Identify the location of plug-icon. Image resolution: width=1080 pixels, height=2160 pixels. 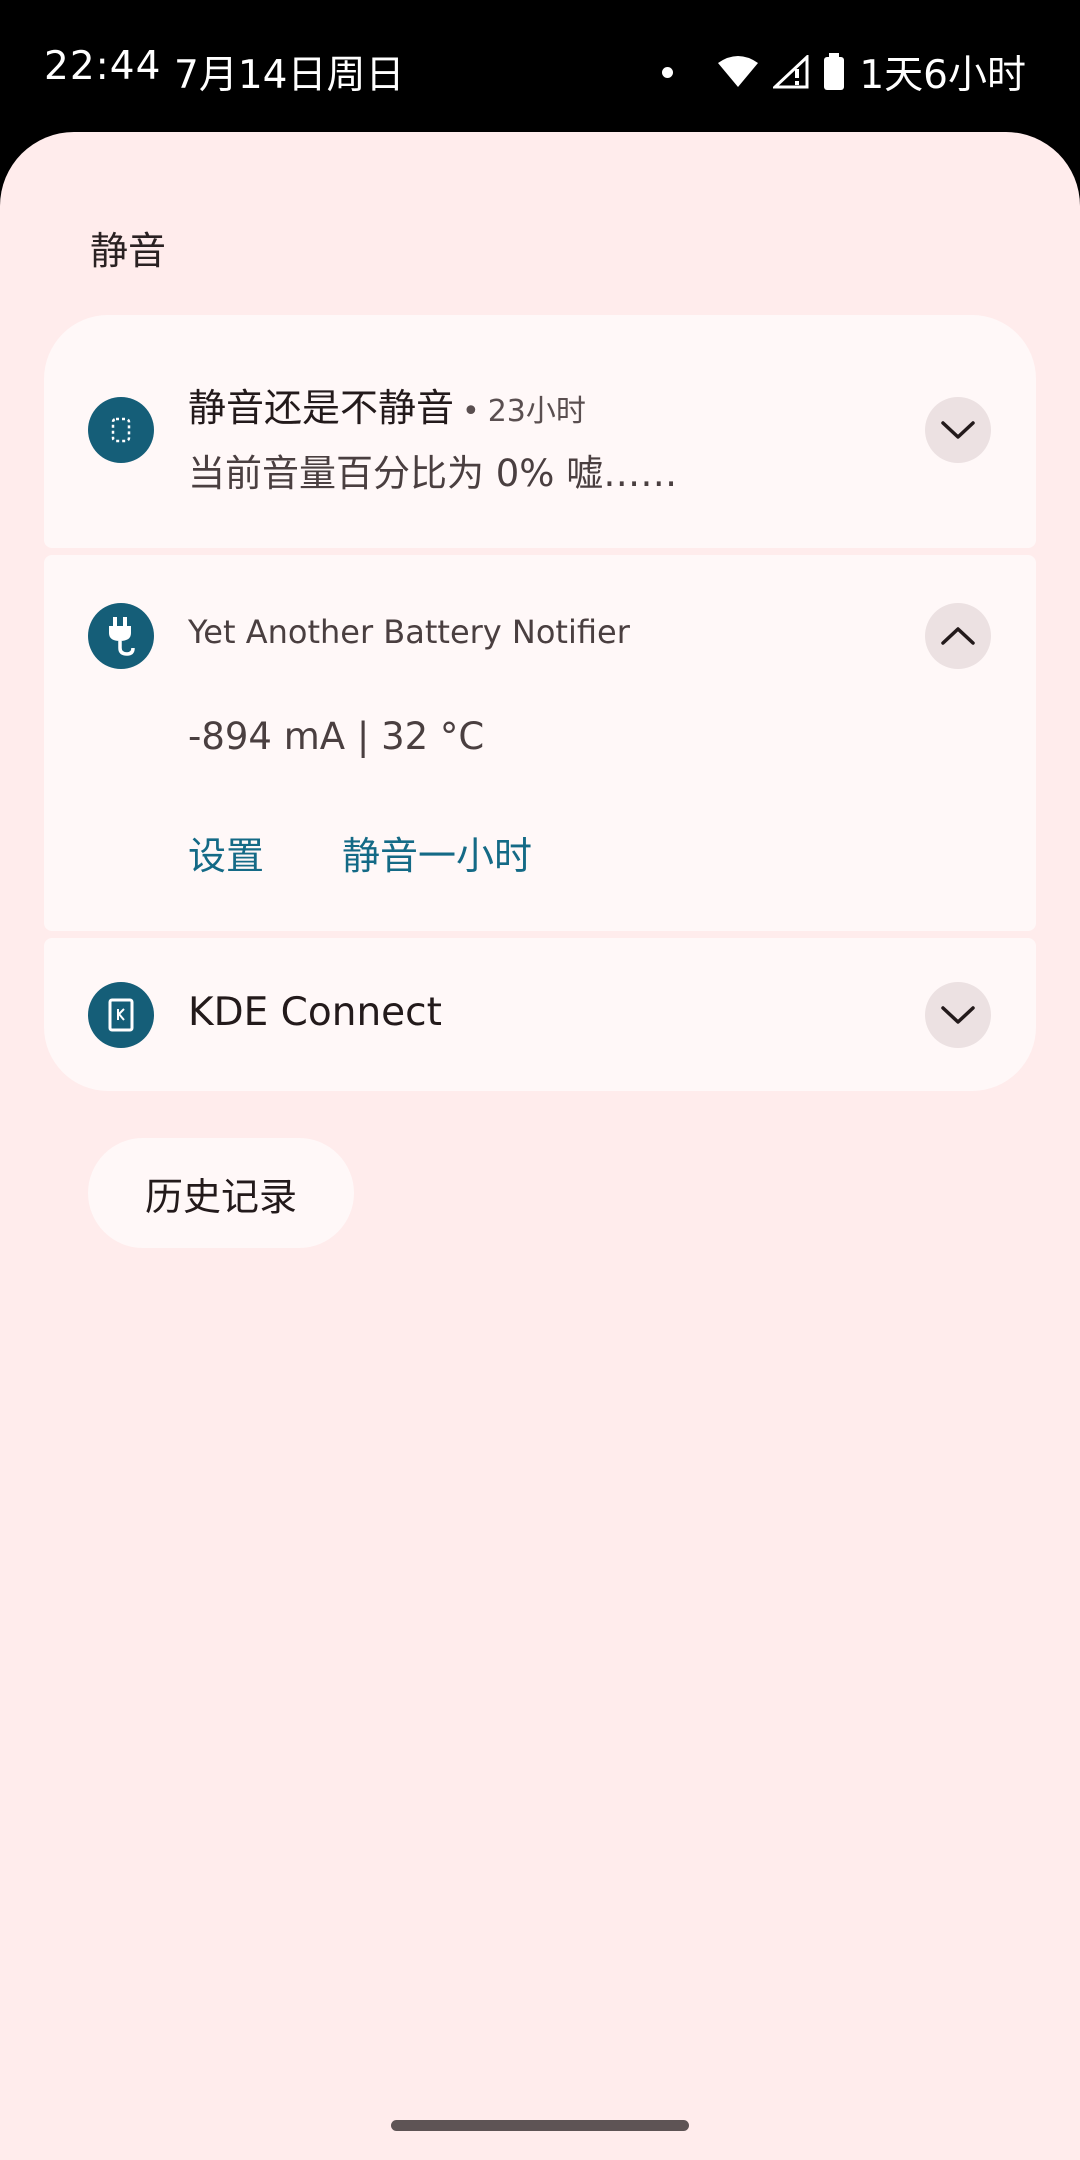
(121, 636).